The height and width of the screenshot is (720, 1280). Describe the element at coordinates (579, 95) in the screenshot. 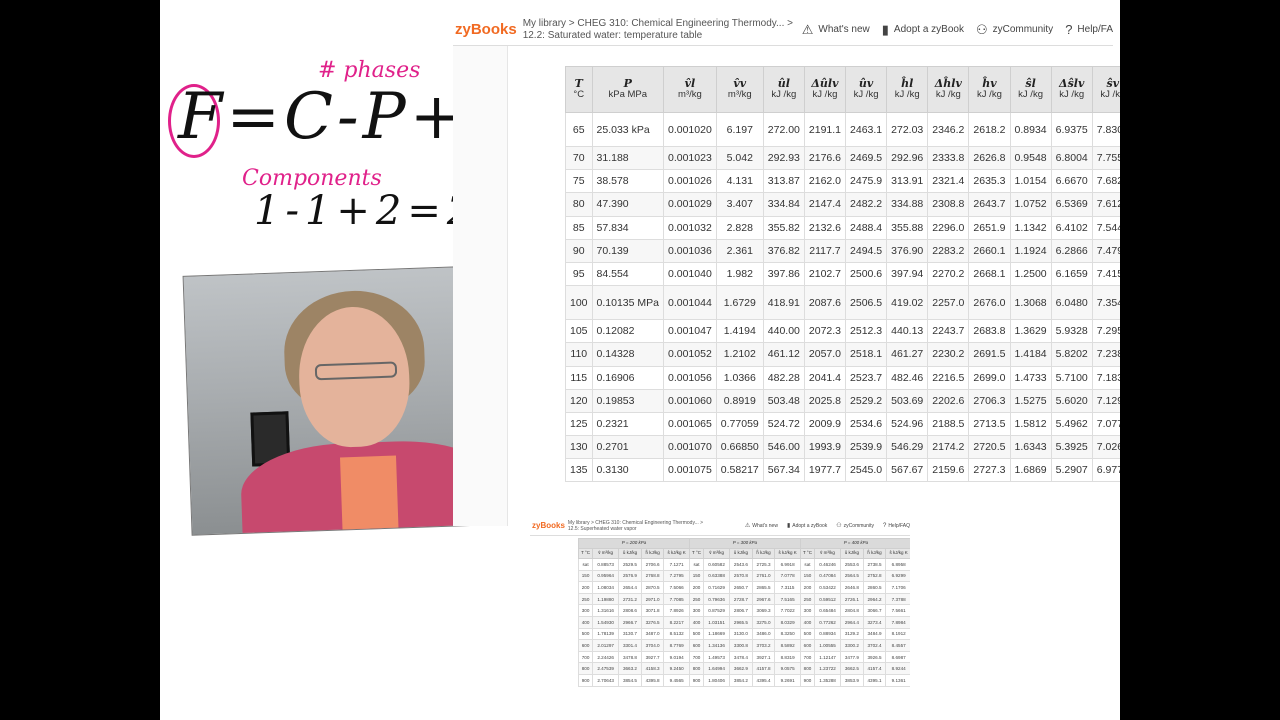

I see `column-unit: °C` at that location.